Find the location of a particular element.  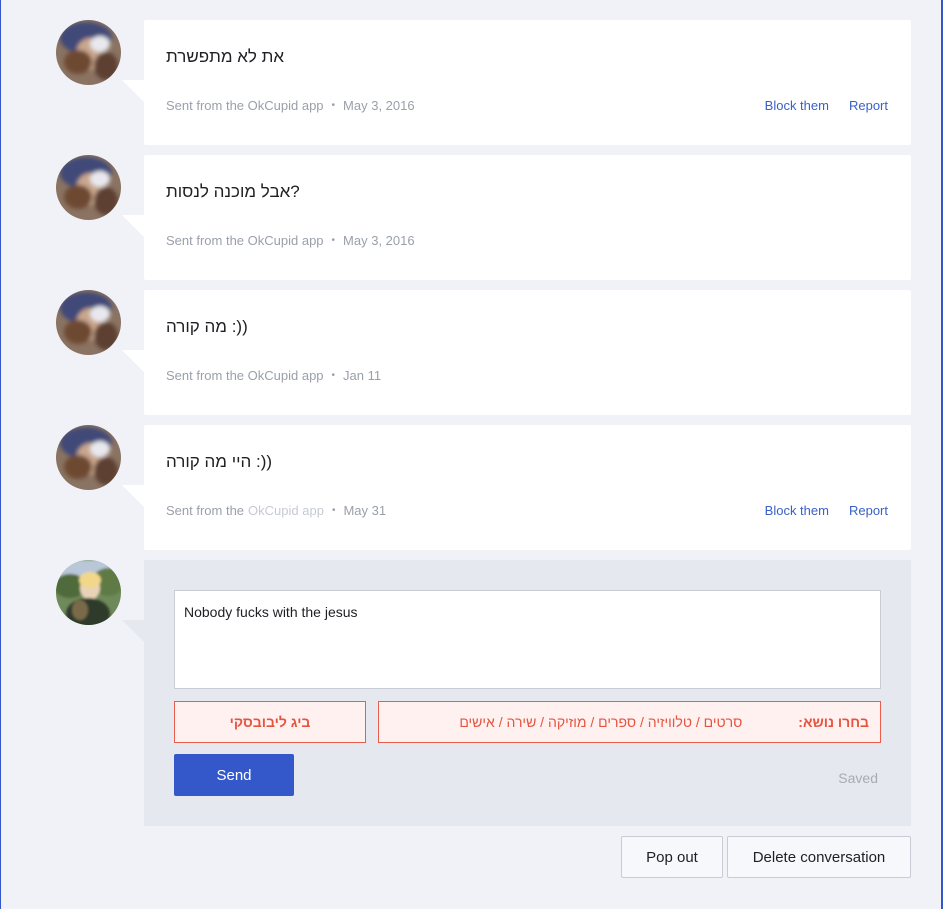

message-date: Jan 11 is located at coordinates (362, 375).